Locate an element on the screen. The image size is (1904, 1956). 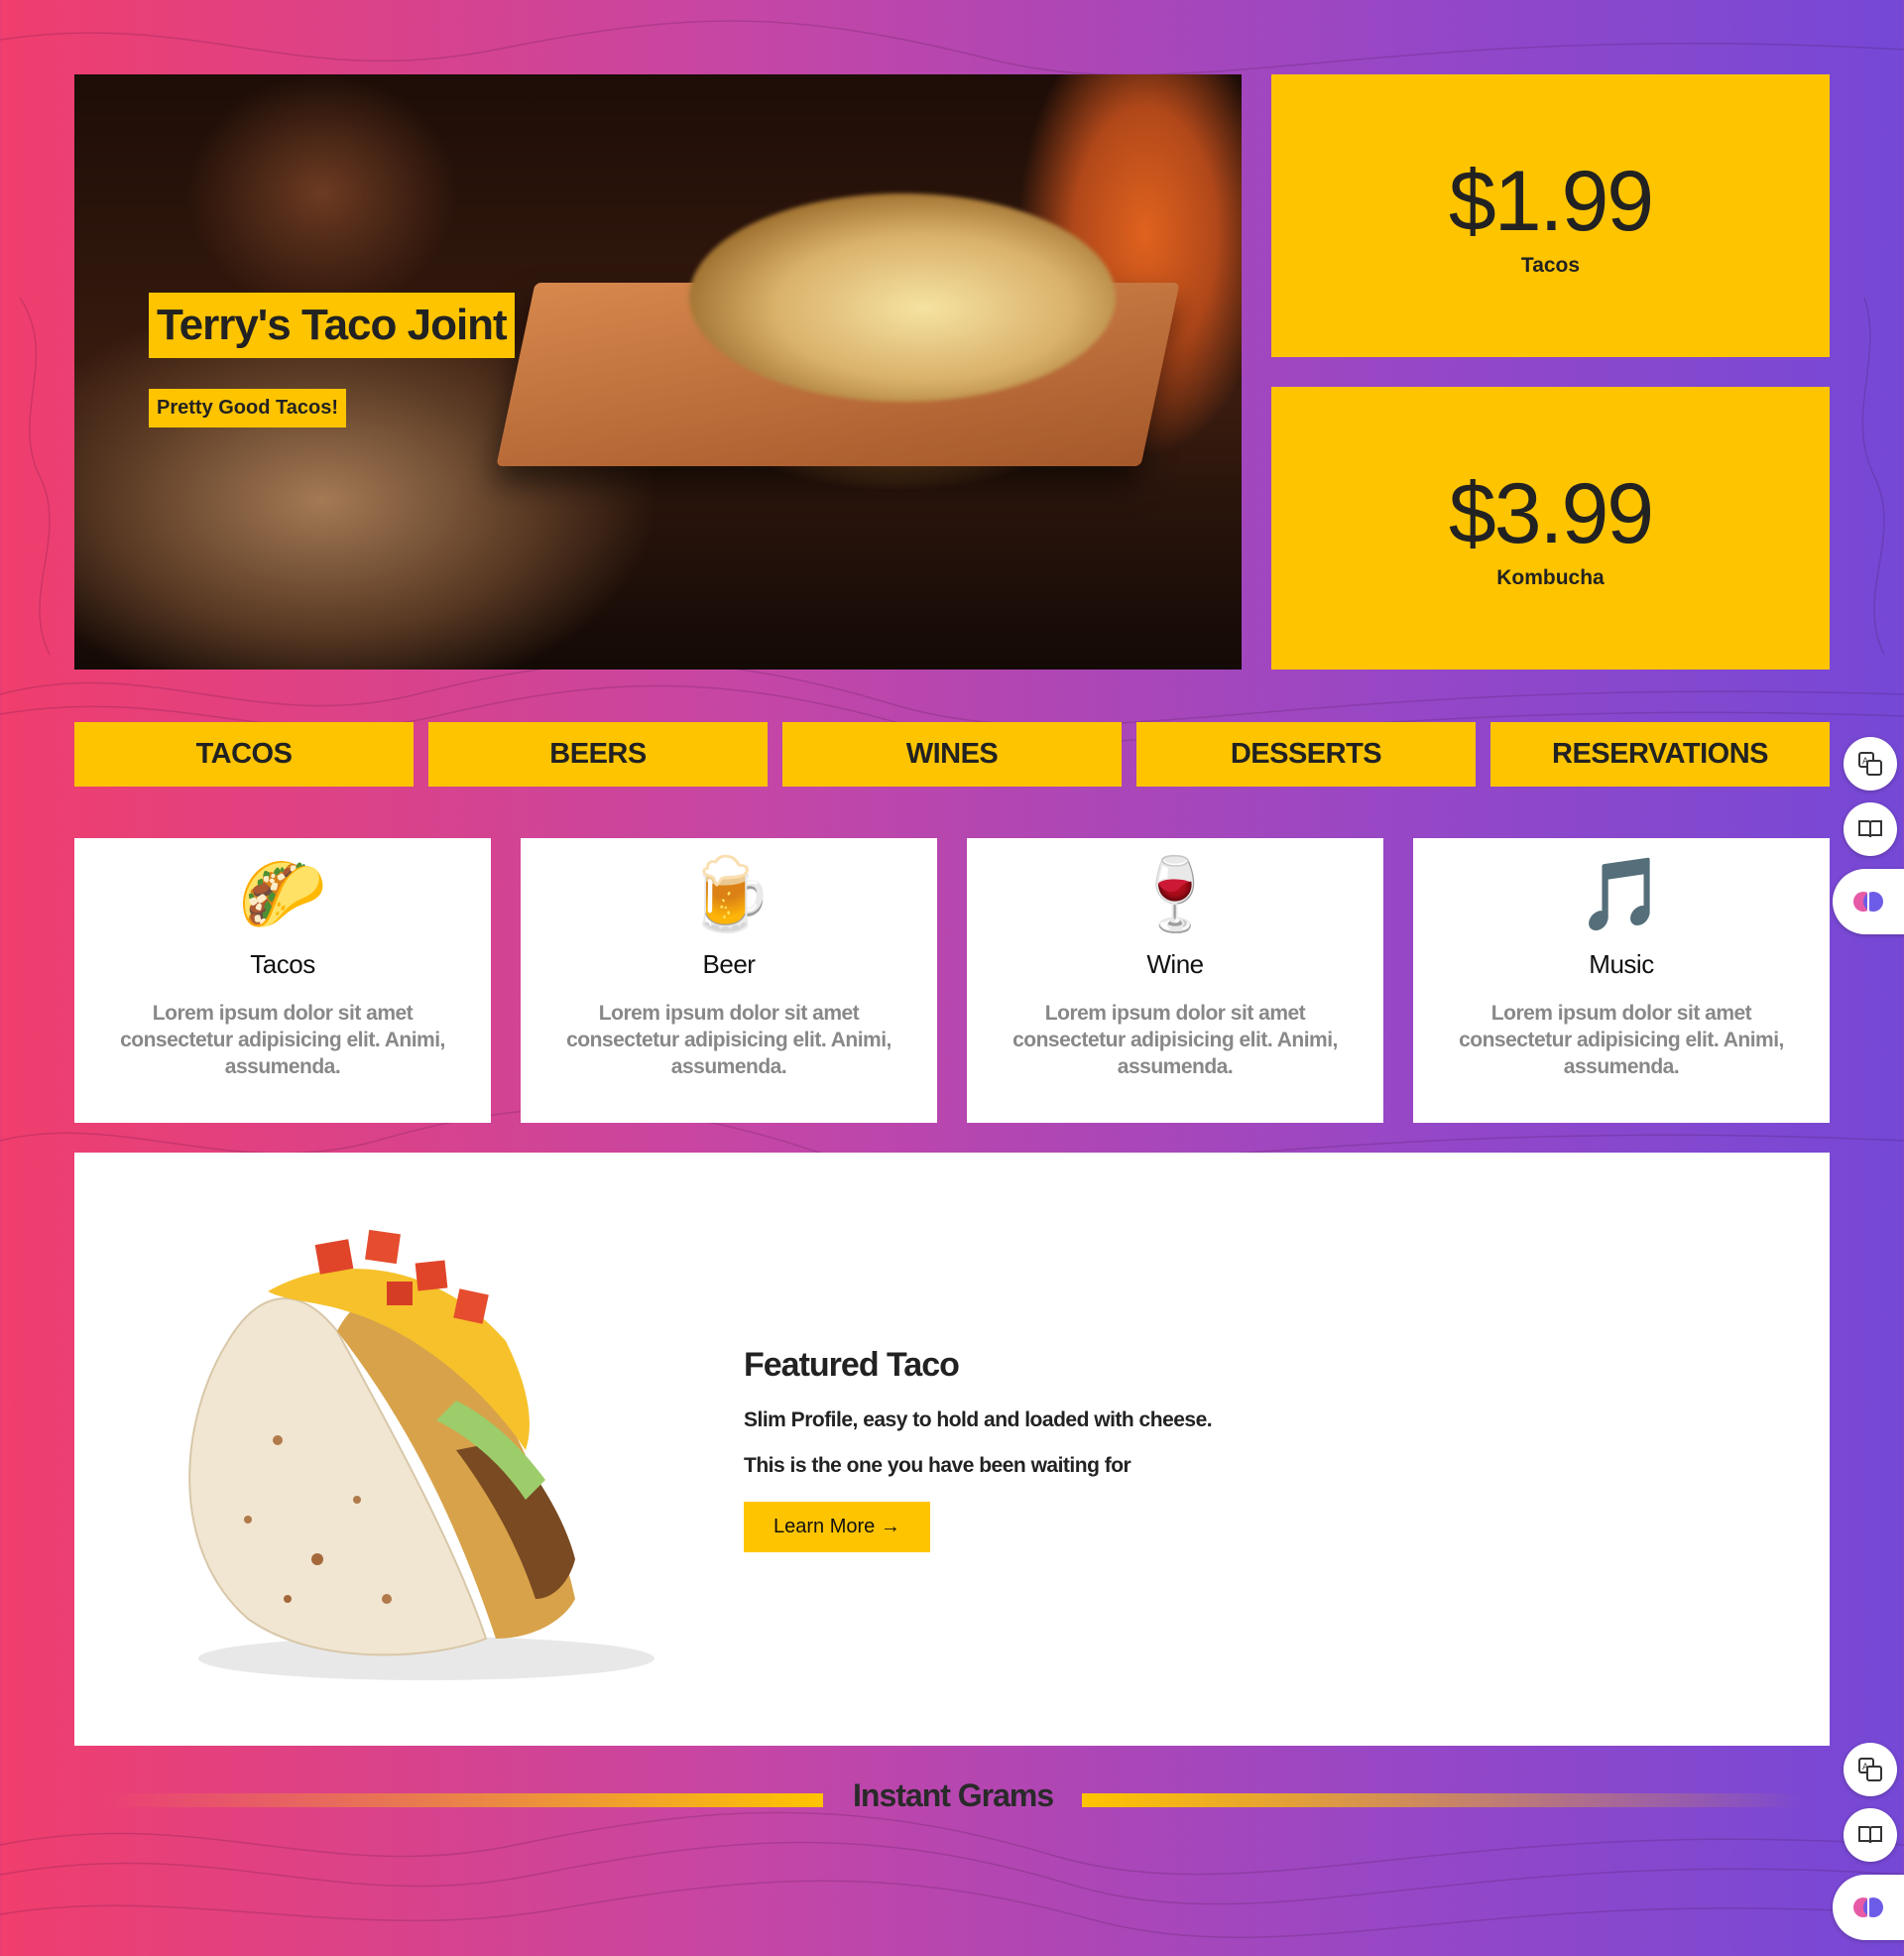
music-note-icon: 🎵 is located at coordinates (1621, 893).